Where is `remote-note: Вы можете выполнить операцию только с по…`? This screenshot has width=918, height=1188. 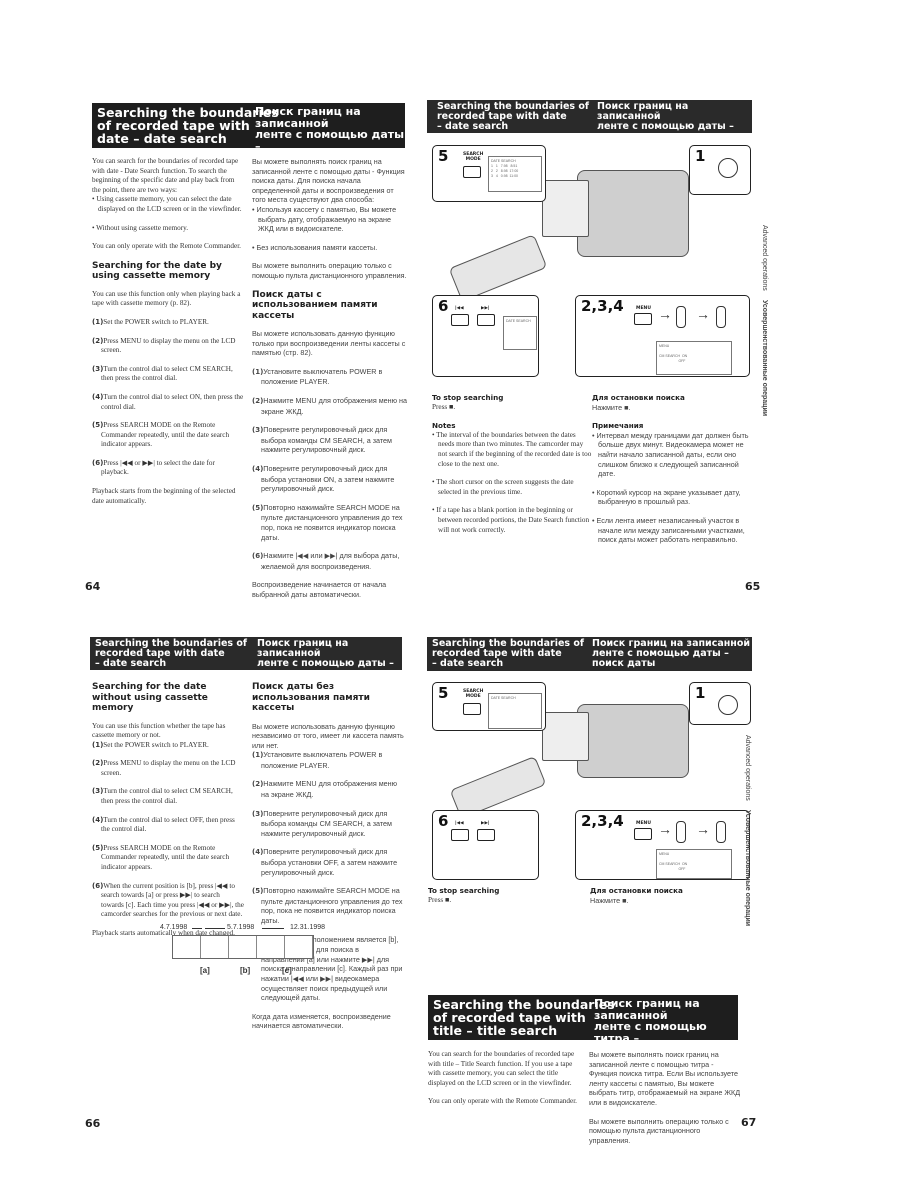 remote-note: Вы можете выполнить операцию только с по… is located at coordinates (329, 270).